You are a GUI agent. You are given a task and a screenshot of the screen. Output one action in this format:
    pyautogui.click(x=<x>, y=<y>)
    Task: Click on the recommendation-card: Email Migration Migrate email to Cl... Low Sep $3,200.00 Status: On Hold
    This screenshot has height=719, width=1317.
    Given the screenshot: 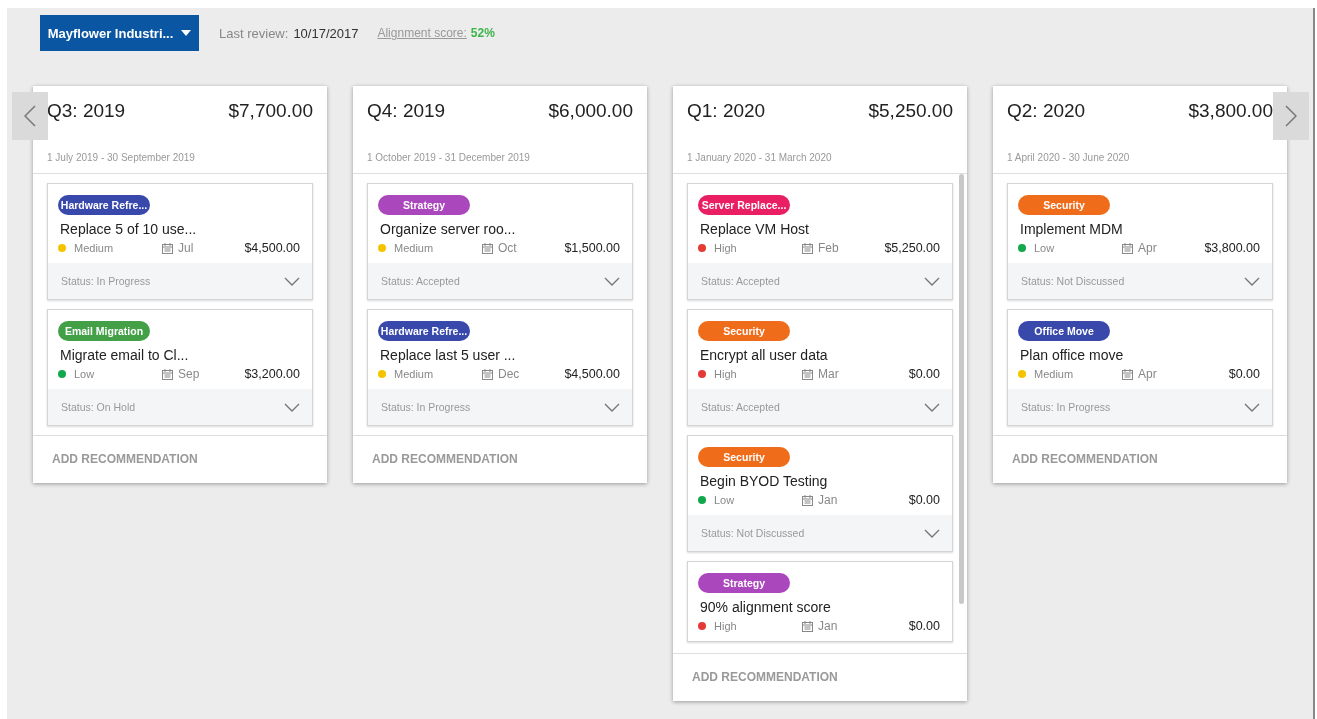 What is the action you would take?
    pyautogui.click(x=180, y=367)
    